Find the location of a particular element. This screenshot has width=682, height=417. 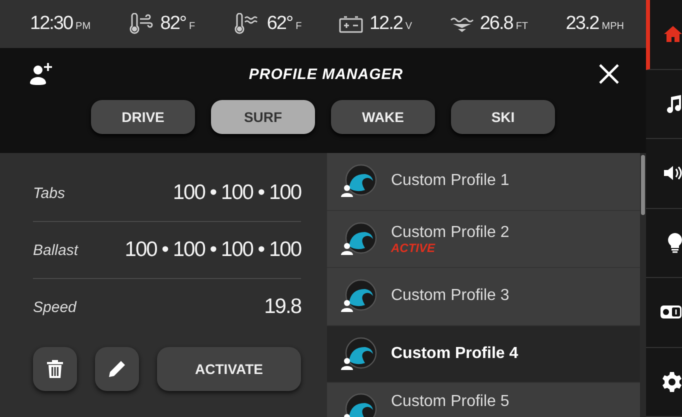

mode-tab: WAKE is located at coordinates (383, 117).